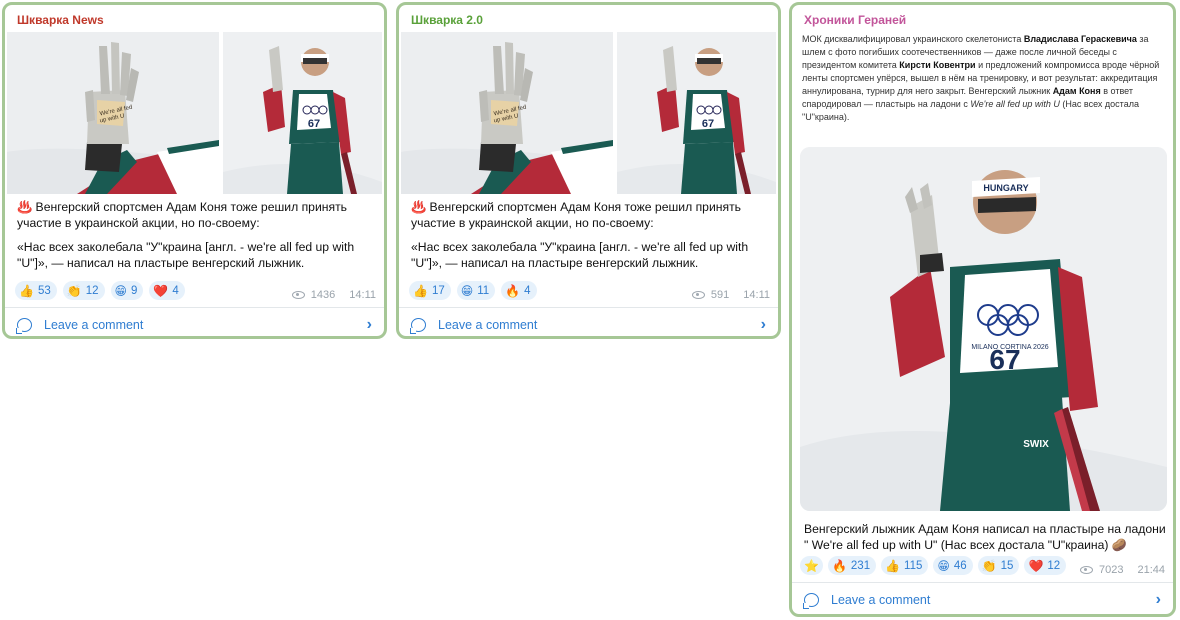  I want to click on reaction-star: ⭐, so click(811, 565).